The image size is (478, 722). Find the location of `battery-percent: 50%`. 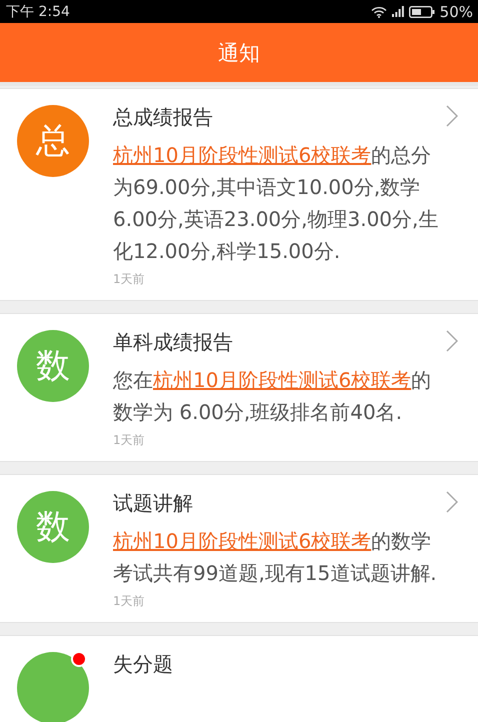

battery-percent: 50% is located at coordinates (456, 11).